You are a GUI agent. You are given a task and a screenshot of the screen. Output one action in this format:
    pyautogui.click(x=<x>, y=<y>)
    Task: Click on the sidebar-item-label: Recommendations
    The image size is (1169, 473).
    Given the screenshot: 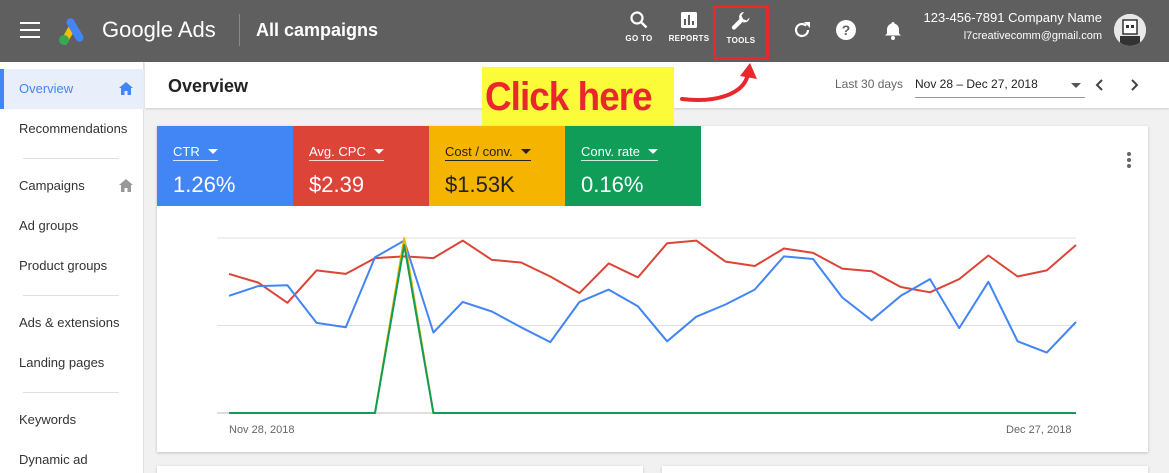 What is the action you would take?
    pyautogui.click(x=73, y=128)
    